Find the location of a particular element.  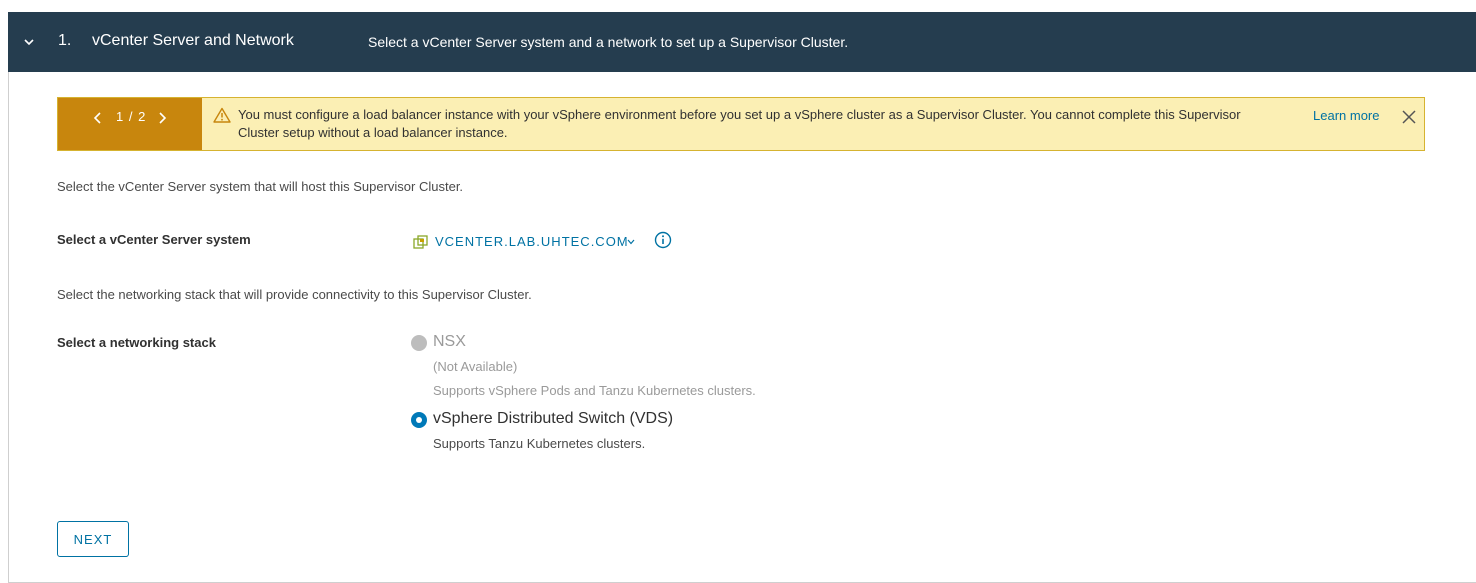

chevron-right-icon is located at coordinates (162, 118).